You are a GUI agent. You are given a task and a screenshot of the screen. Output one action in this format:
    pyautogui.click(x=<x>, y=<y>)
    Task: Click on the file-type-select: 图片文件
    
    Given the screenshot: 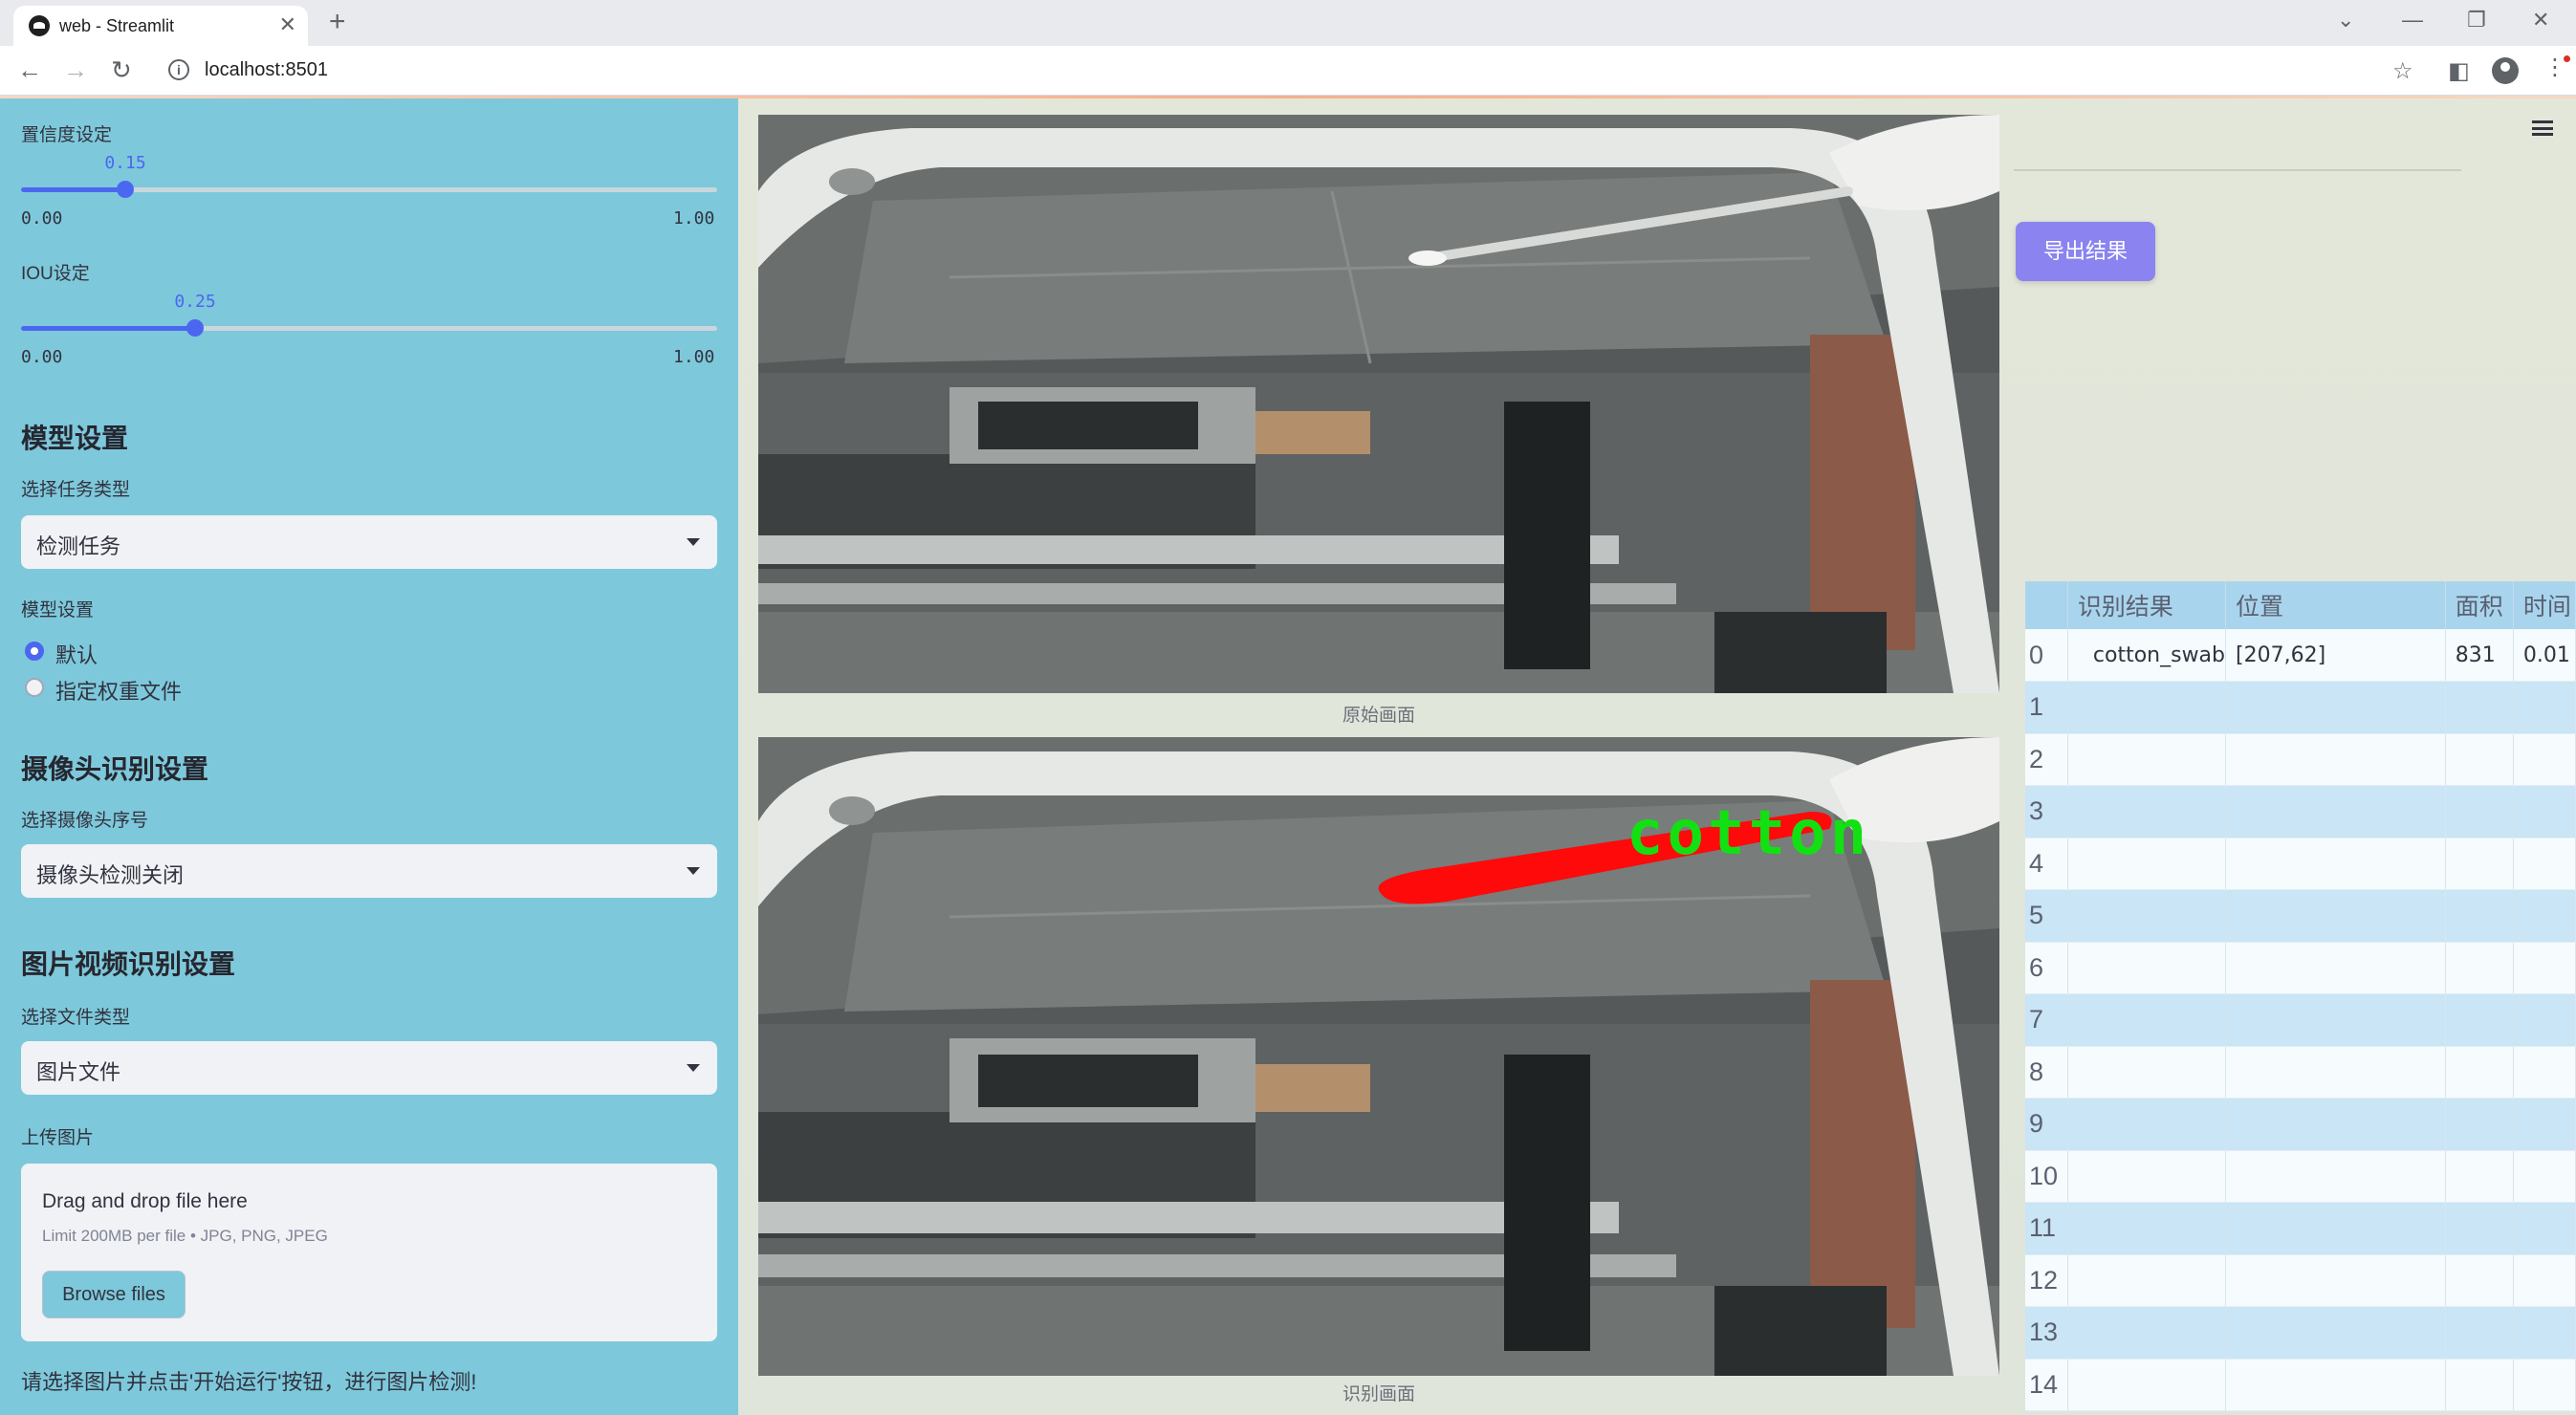 What is the action you would take?
    pyautogui.click(x=369, y=1068)
    